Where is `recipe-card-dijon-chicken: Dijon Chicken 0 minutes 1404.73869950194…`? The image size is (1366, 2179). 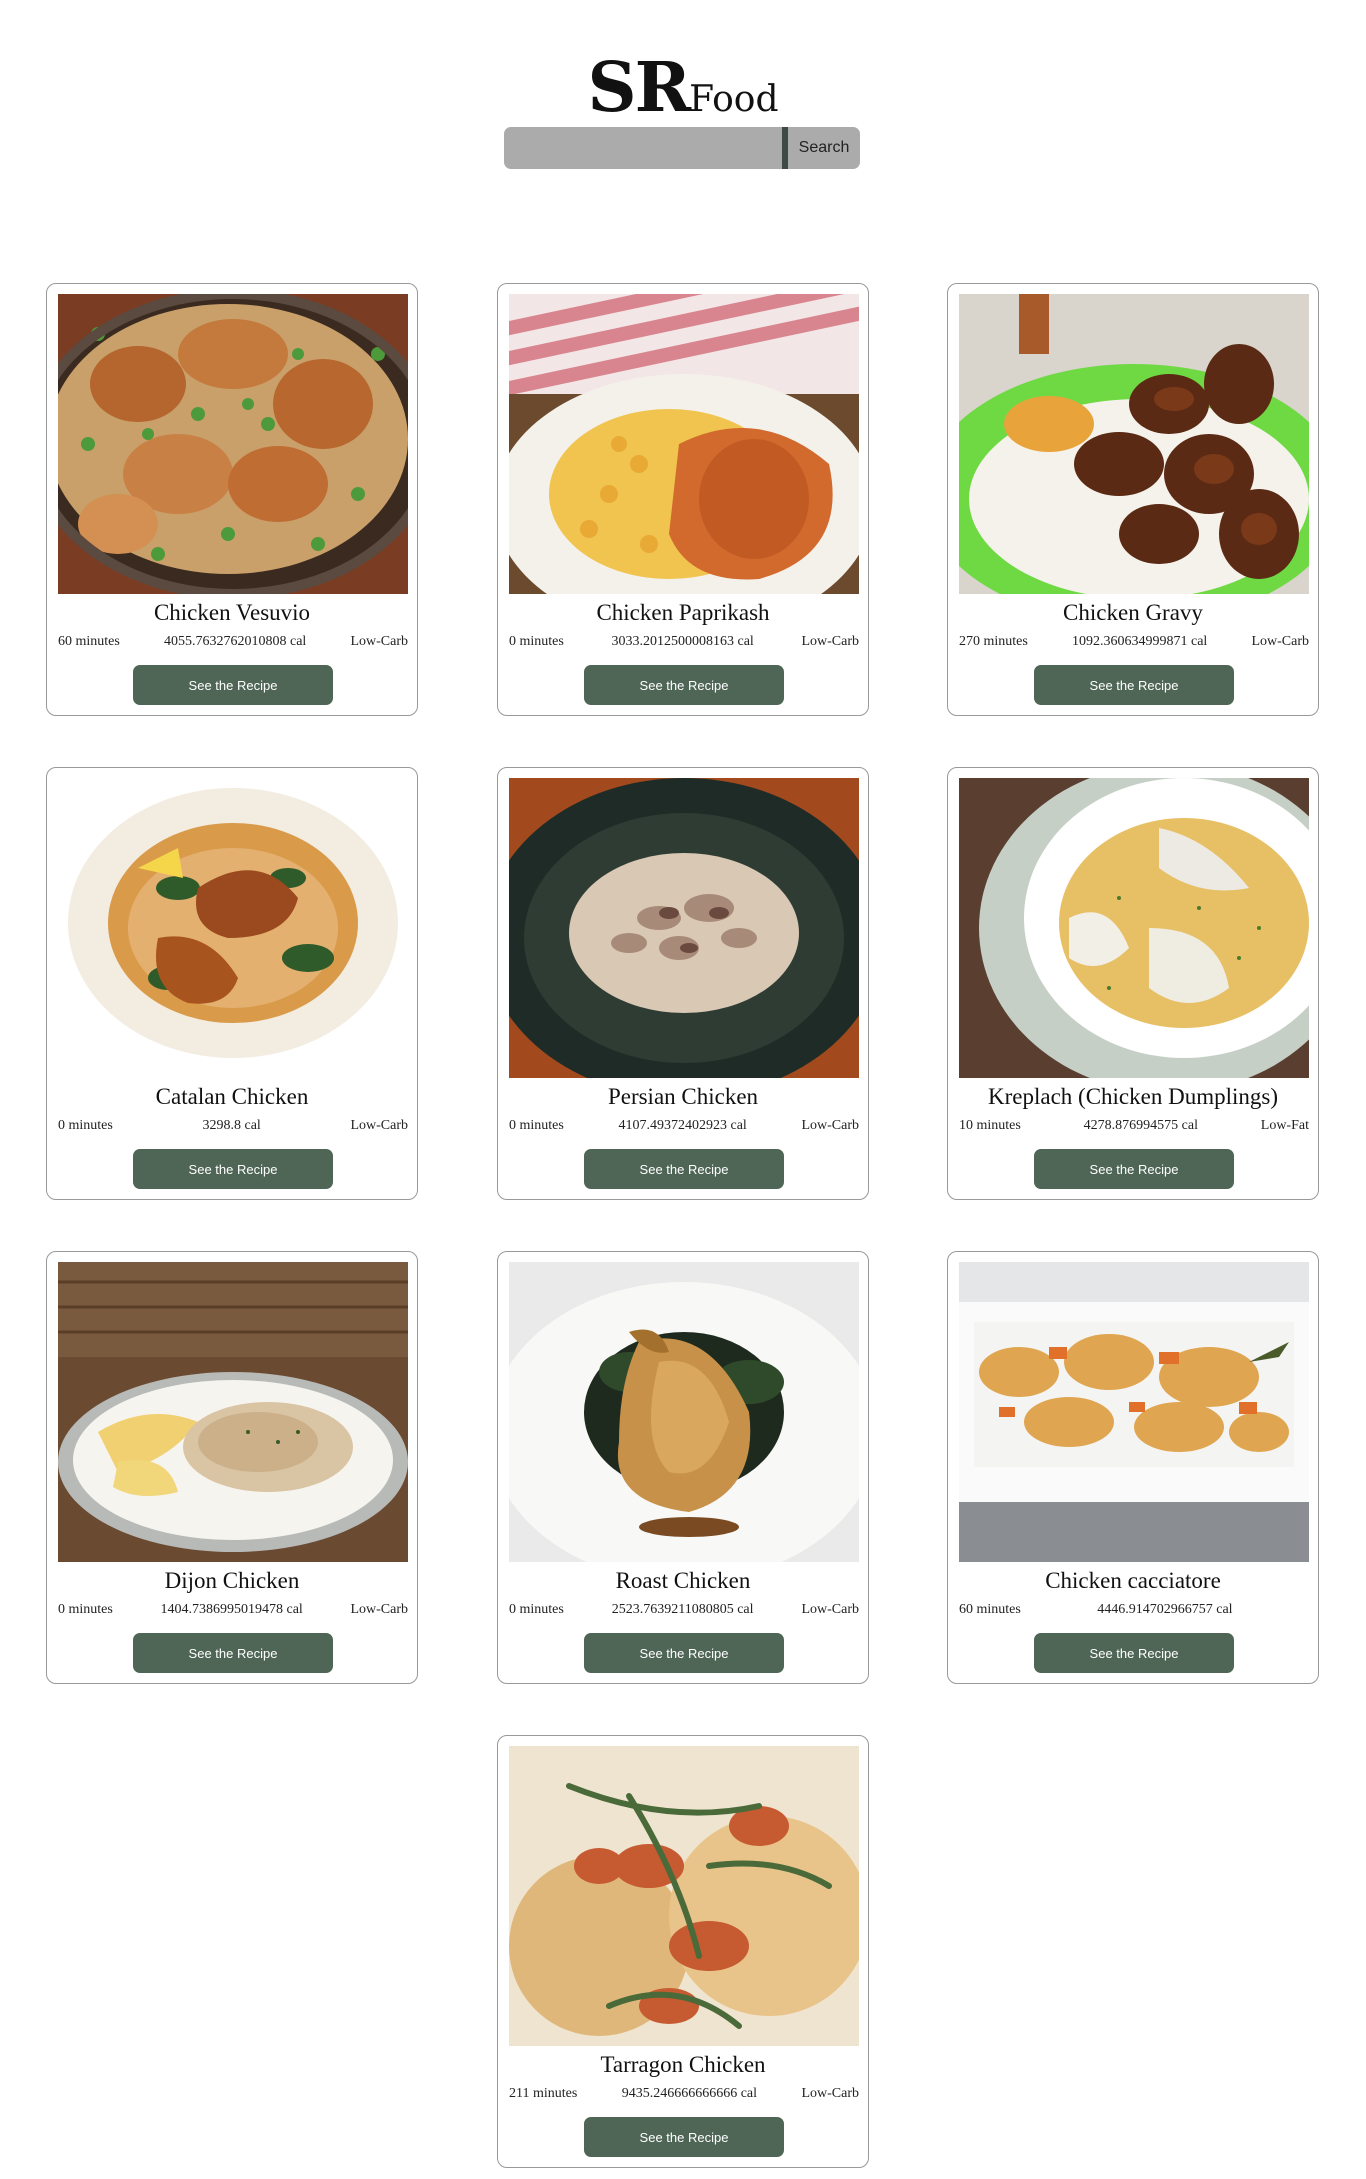
recipe-card-dijon-chicken: Dijon Chicken 0 minutes 1404.73869950194… is located at coordinates (232, 1467).